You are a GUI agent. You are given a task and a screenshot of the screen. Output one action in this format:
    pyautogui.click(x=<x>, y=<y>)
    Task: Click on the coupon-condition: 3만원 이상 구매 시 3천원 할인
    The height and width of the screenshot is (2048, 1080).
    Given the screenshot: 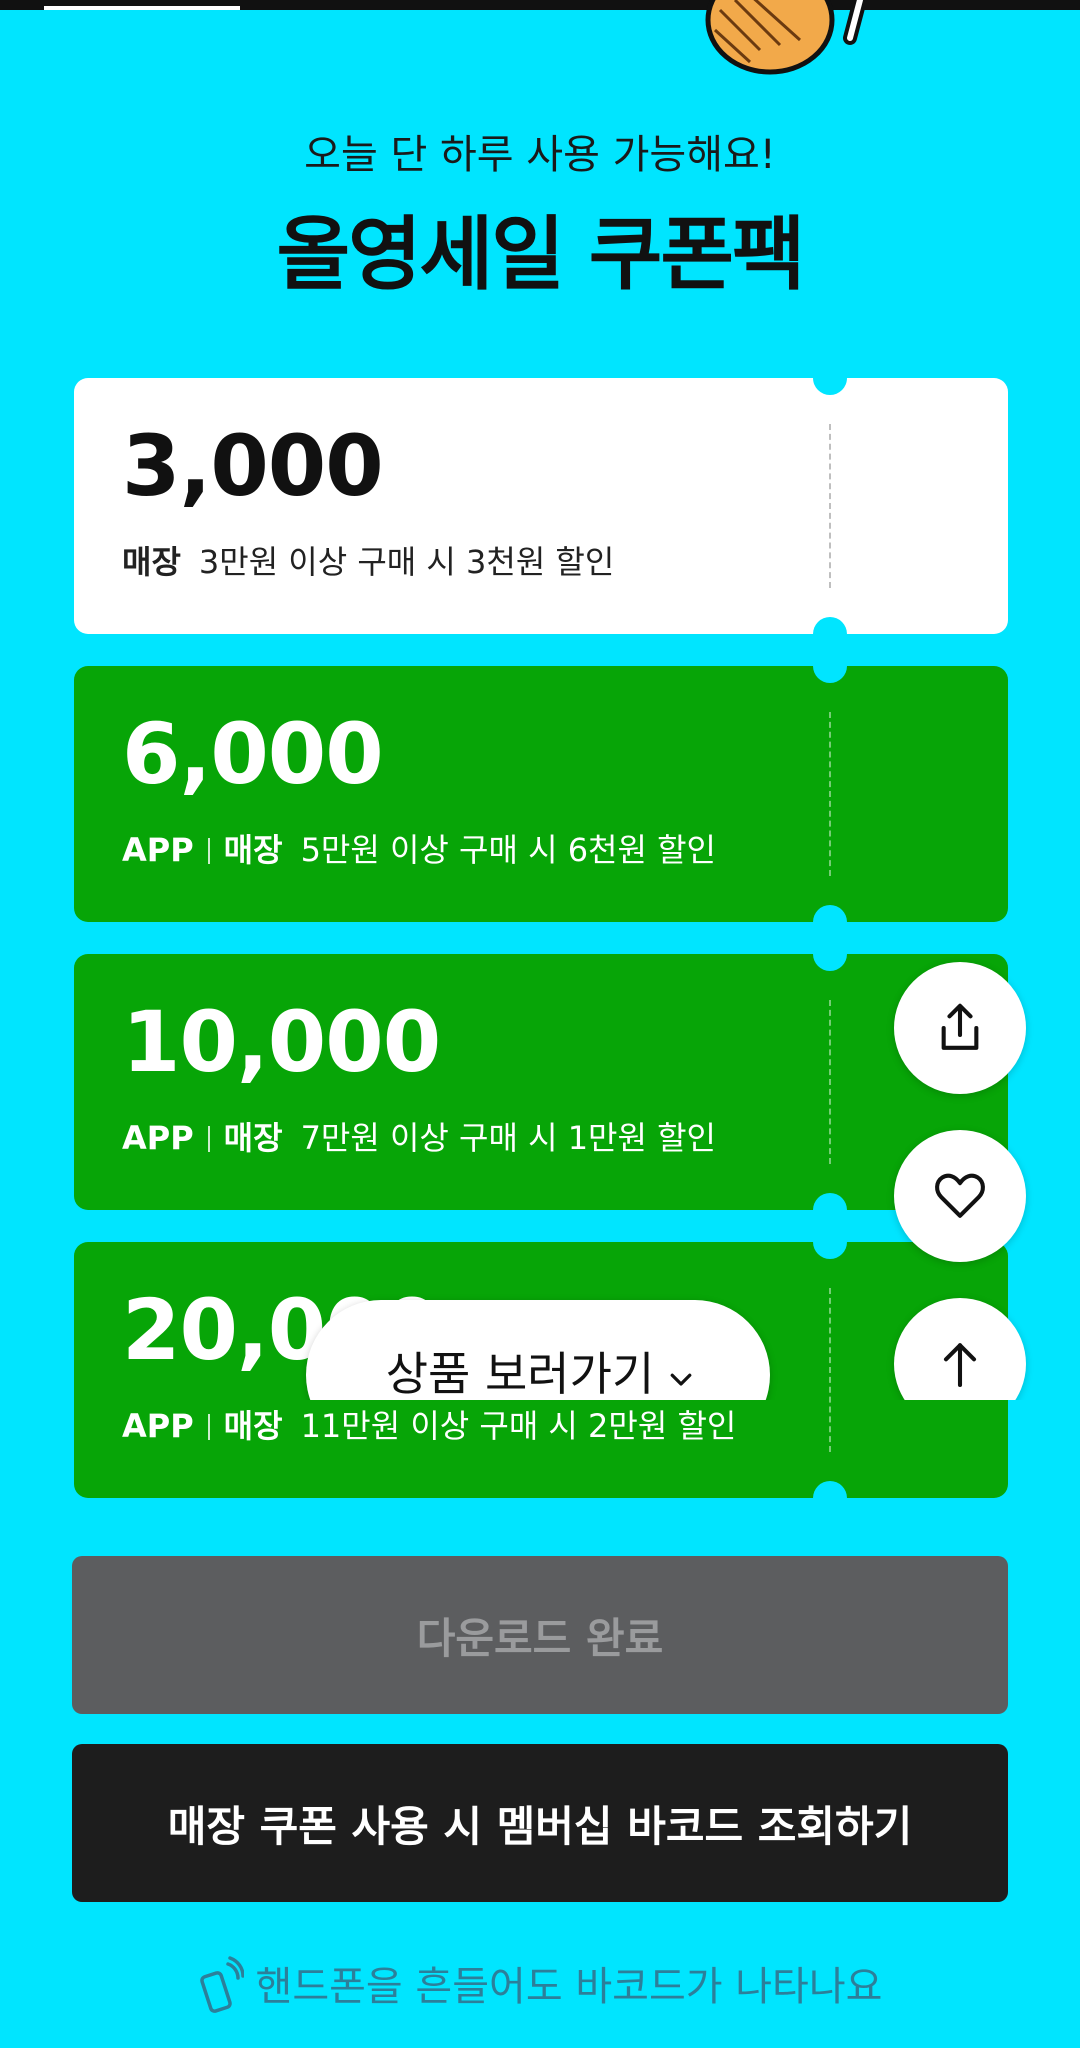 What is the action you would take?
    pyautogui.click(x=406, y=562)
    